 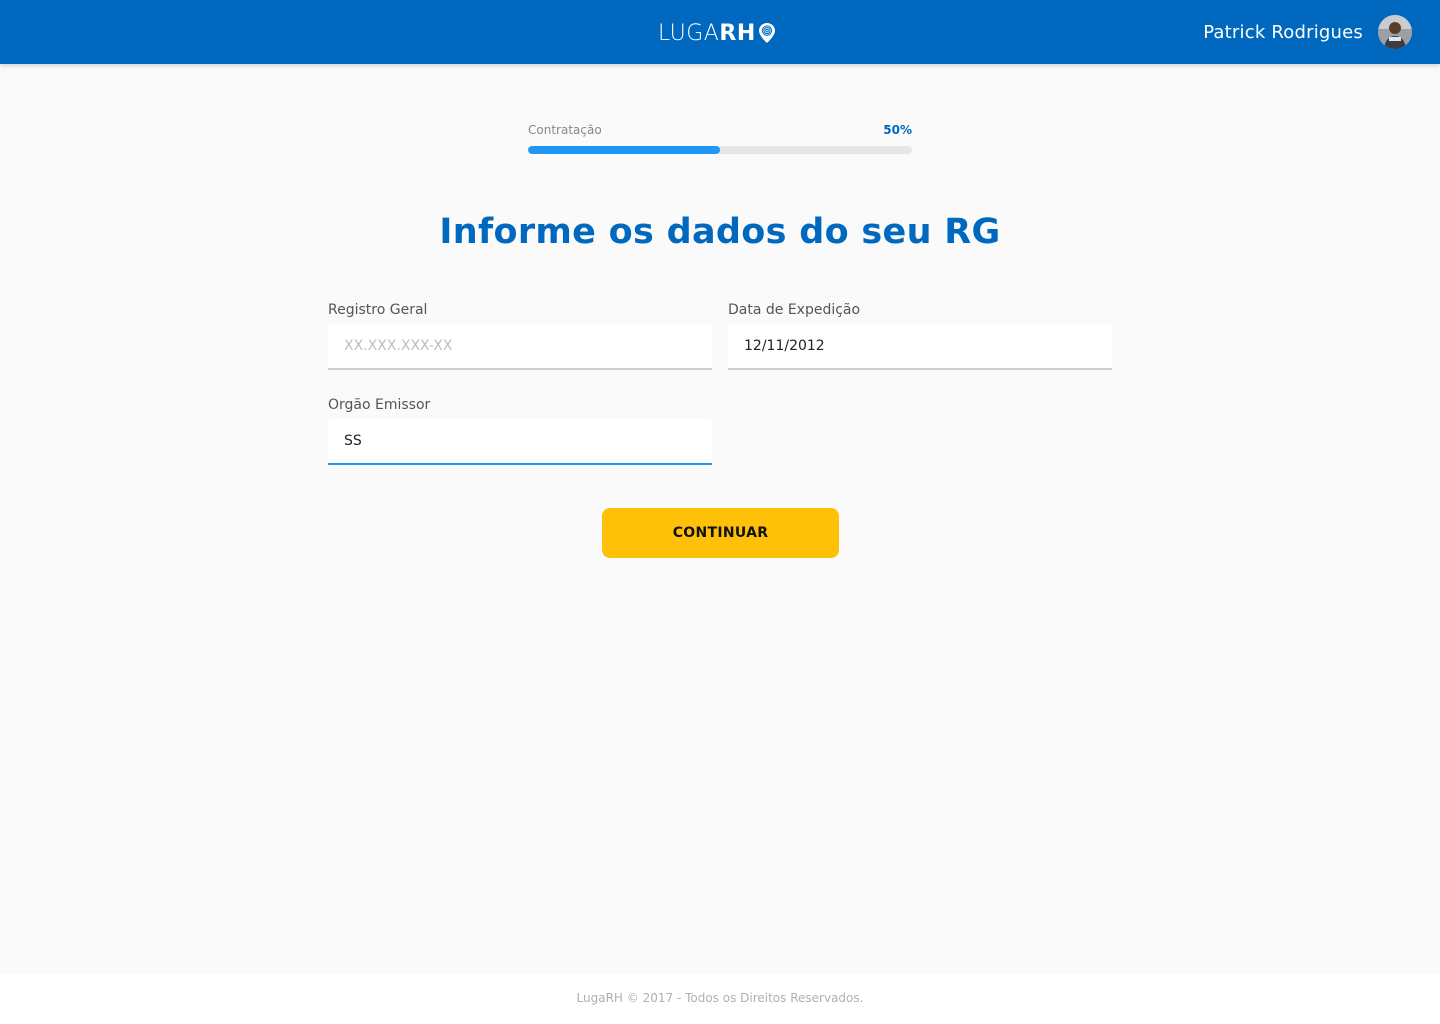 I want to click on user-menu: Patrick Rodrigues, so click(x=1307, y=32).